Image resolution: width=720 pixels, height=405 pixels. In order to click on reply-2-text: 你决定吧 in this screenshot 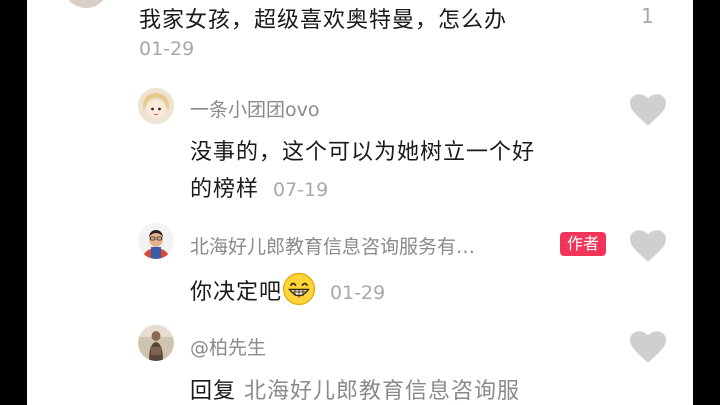, I will do `click(236, 292)`.